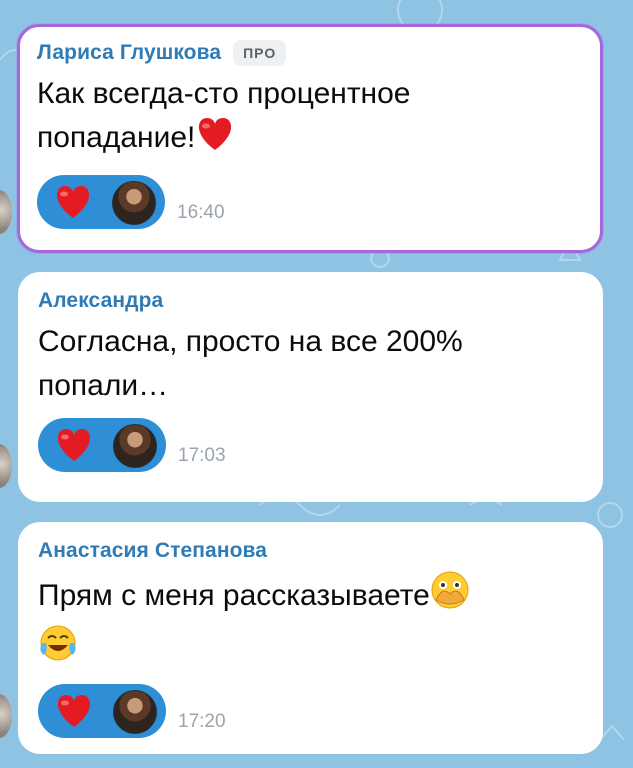  I want to click on face-with-hand-over-mouth-icon, so click(450, 596).